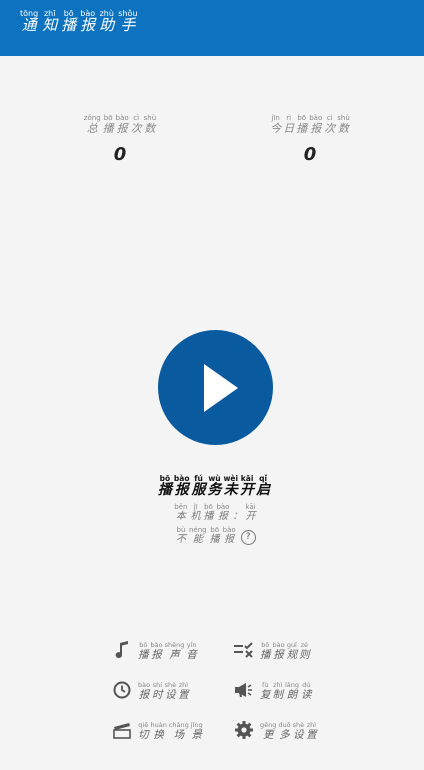  I want to click on hanzi: 景, so click(196, 734).